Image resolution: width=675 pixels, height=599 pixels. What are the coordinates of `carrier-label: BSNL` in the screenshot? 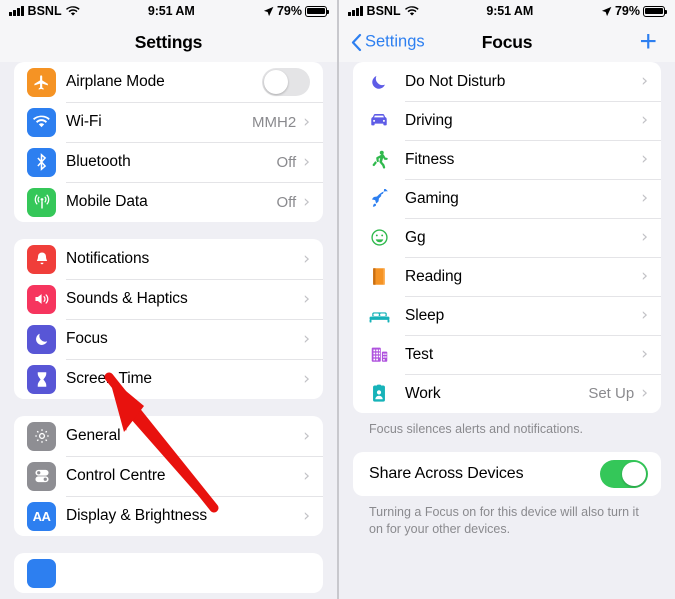 It's located at (44, 11).